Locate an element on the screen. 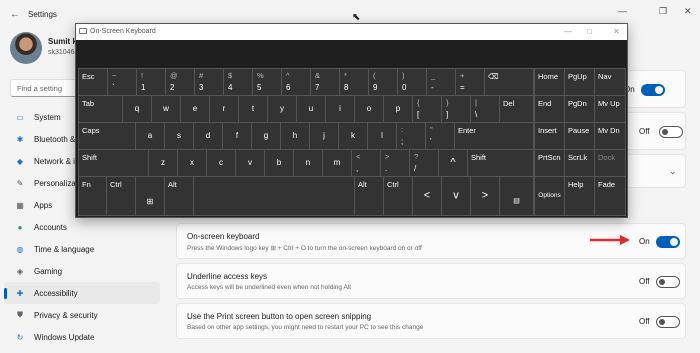 Image resolution: width=700 pixels, height=353 pixels. close-button: ✕ is located at coordinates (688, 11).